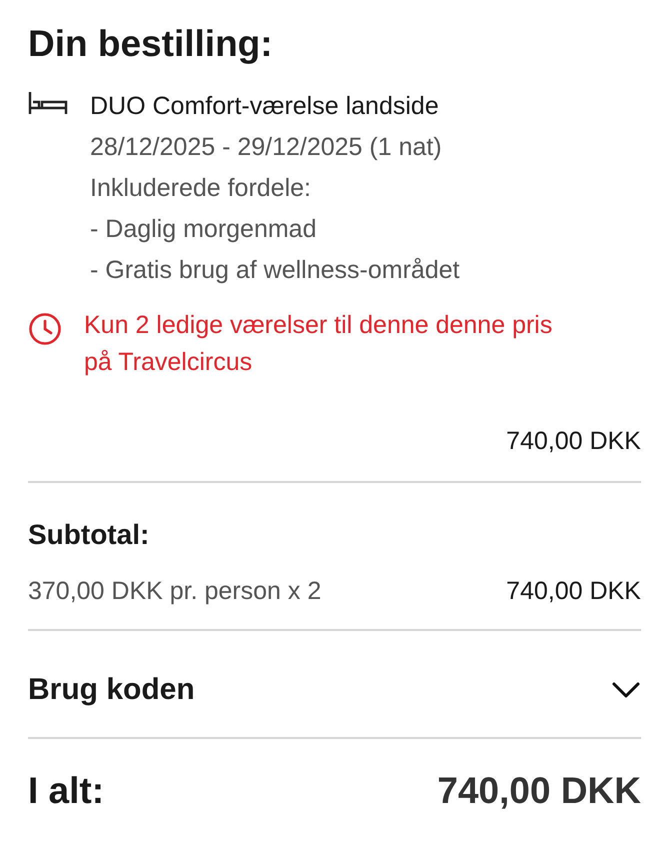  I want to click on bed-icon, so click(48, 103).